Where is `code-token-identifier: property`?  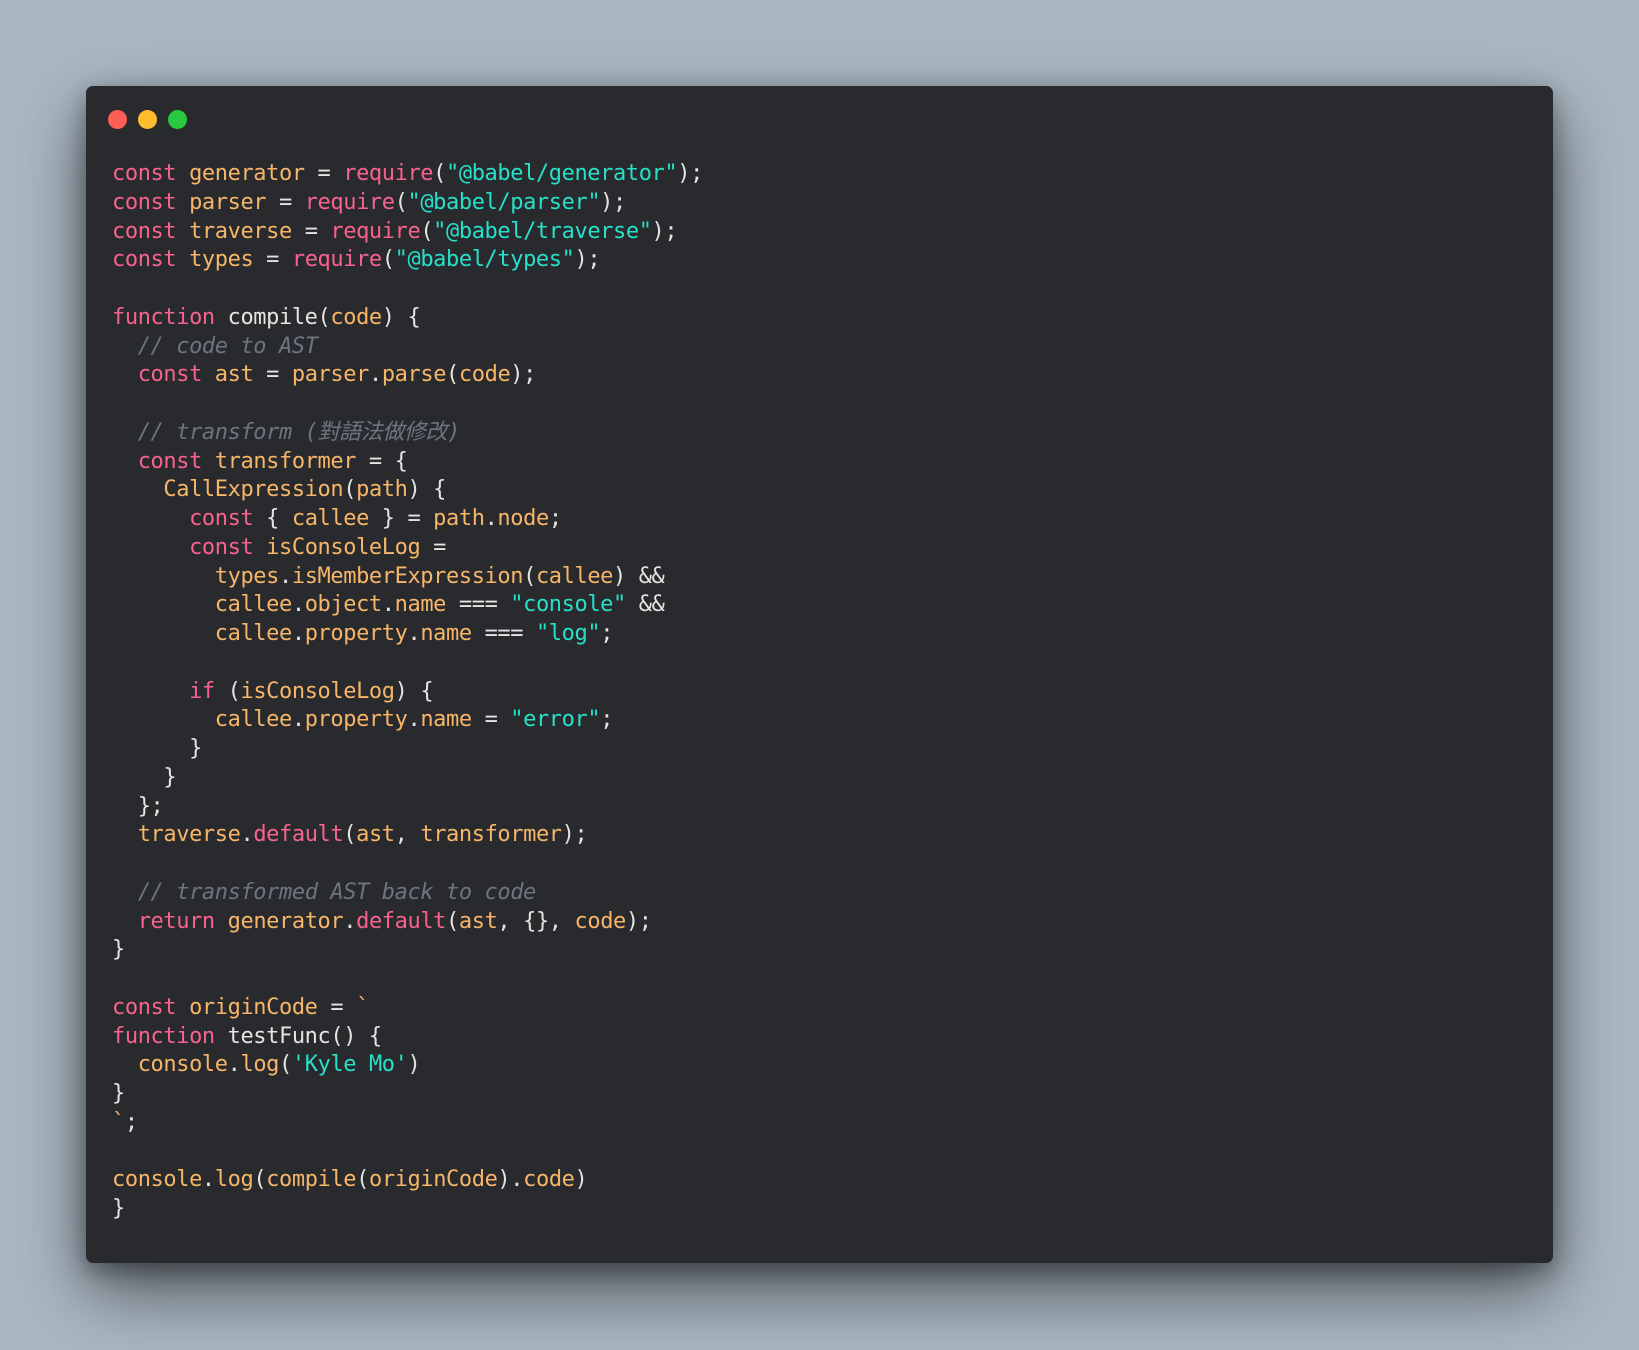 code-token-identifier: property is located at coordinates (356, 720).